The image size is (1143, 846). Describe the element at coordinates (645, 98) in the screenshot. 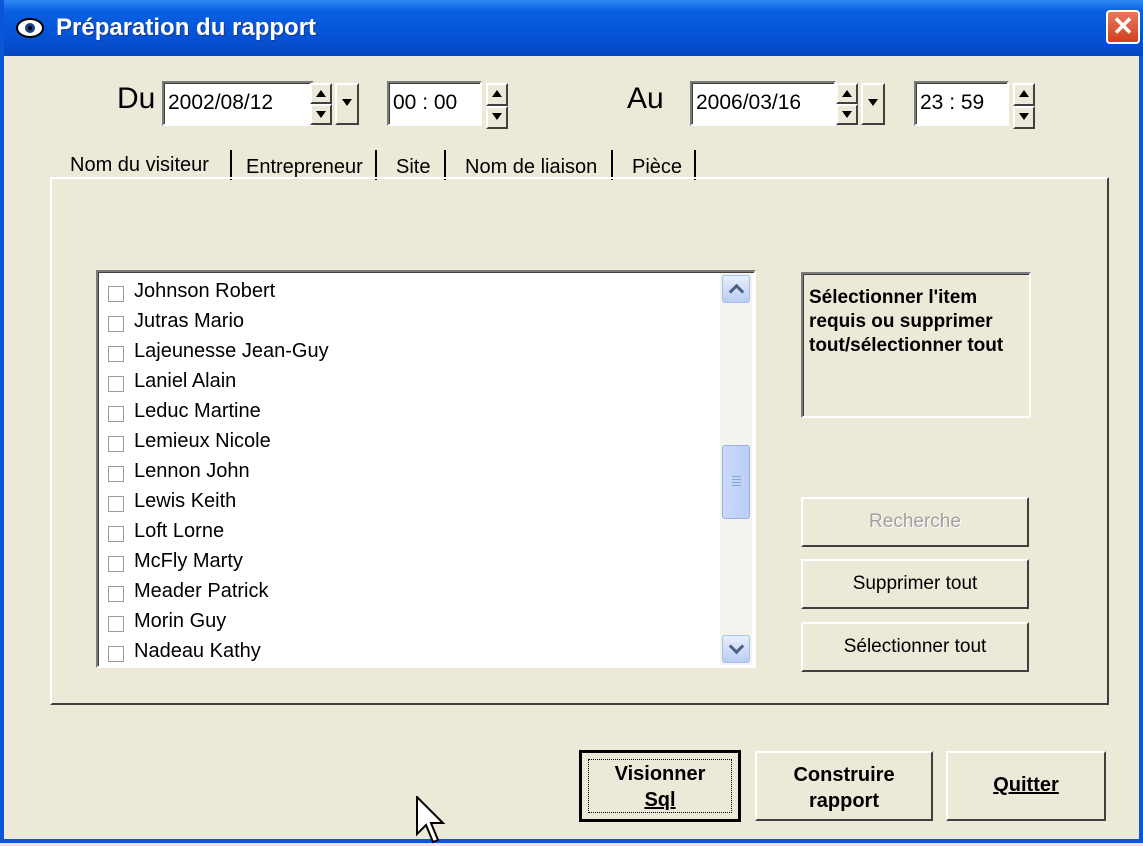

I see `to-label: Au` at that location.